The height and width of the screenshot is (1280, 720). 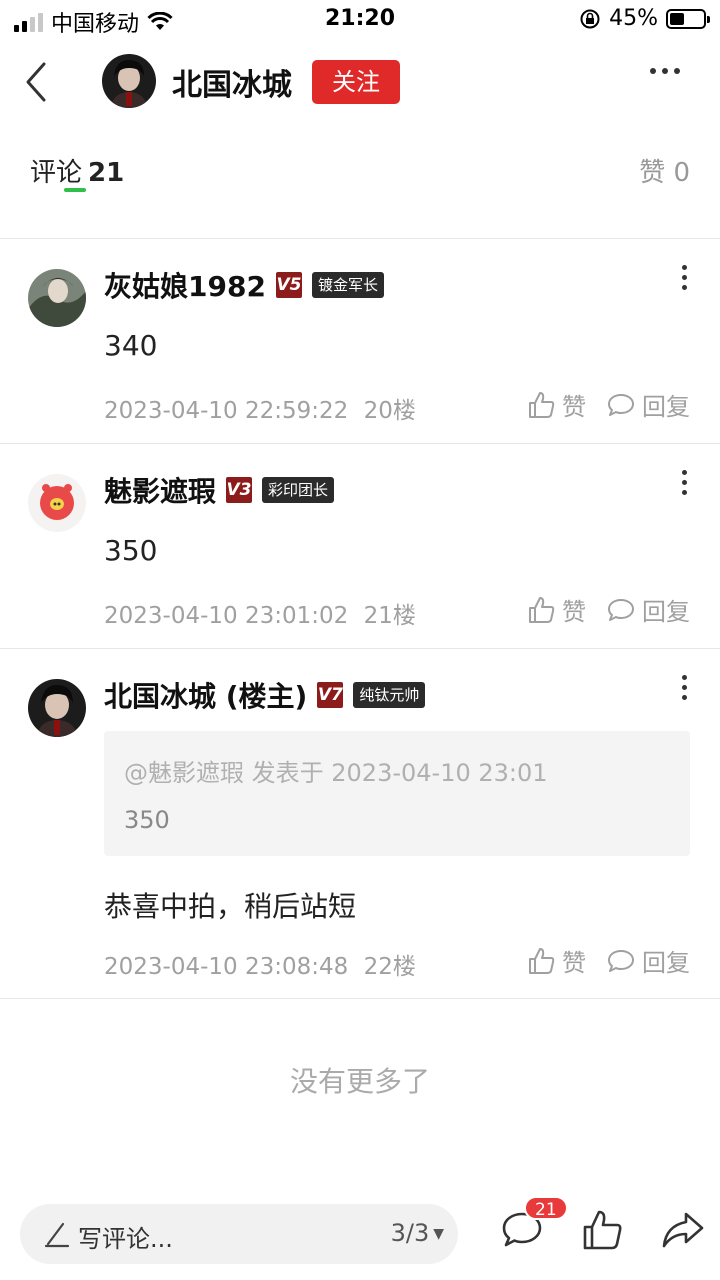 What do you see at coordinates (389, 411) in the screenshot?
I see `comment-floor: 20楼` at bounding box center [389, 411].